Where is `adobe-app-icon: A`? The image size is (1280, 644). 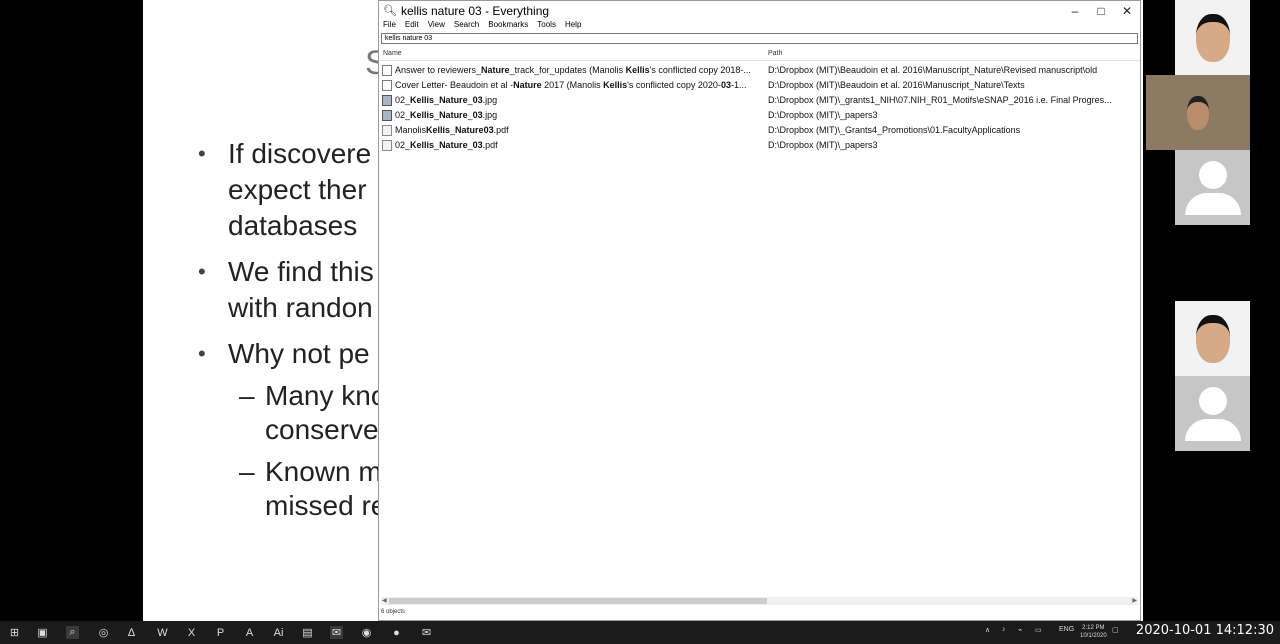 adobe-app-icon: A is located at coordinates (249, 632).